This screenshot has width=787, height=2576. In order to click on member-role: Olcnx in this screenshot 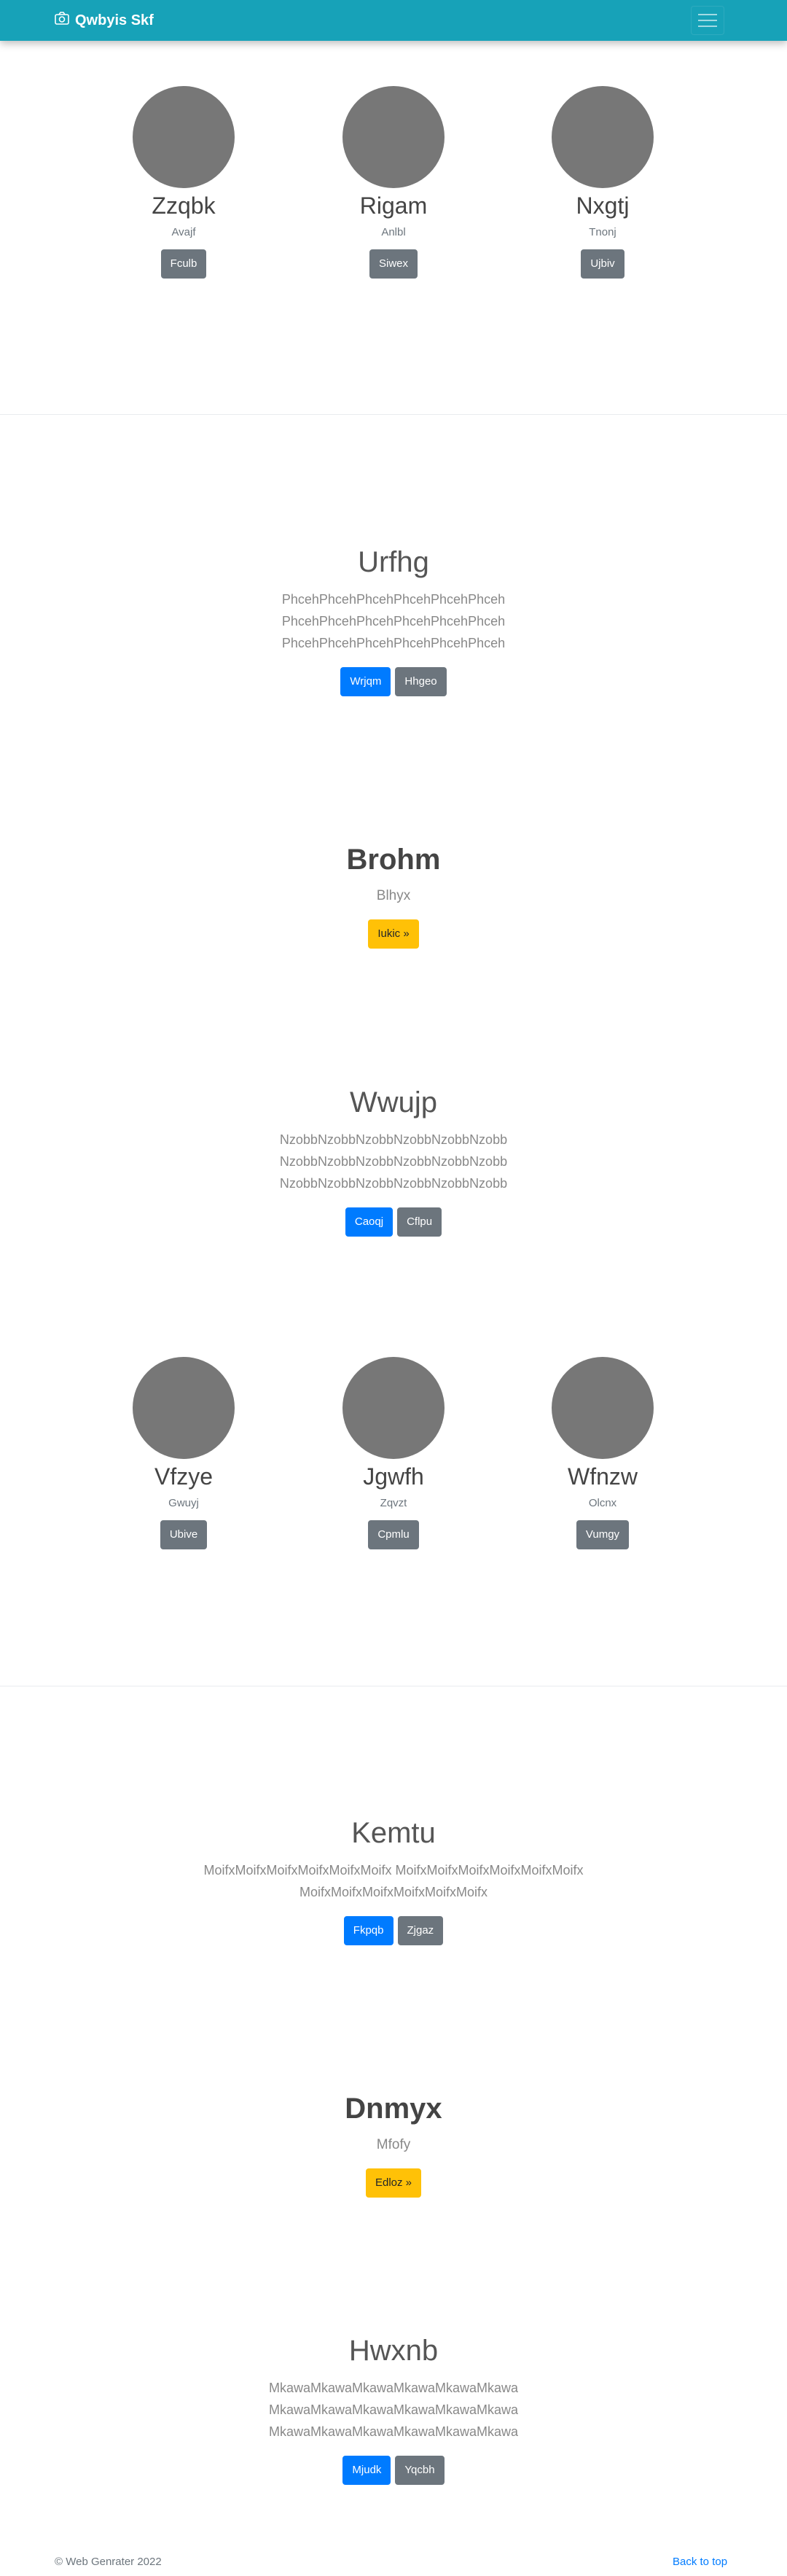, I will do `click(602, 1503)`.